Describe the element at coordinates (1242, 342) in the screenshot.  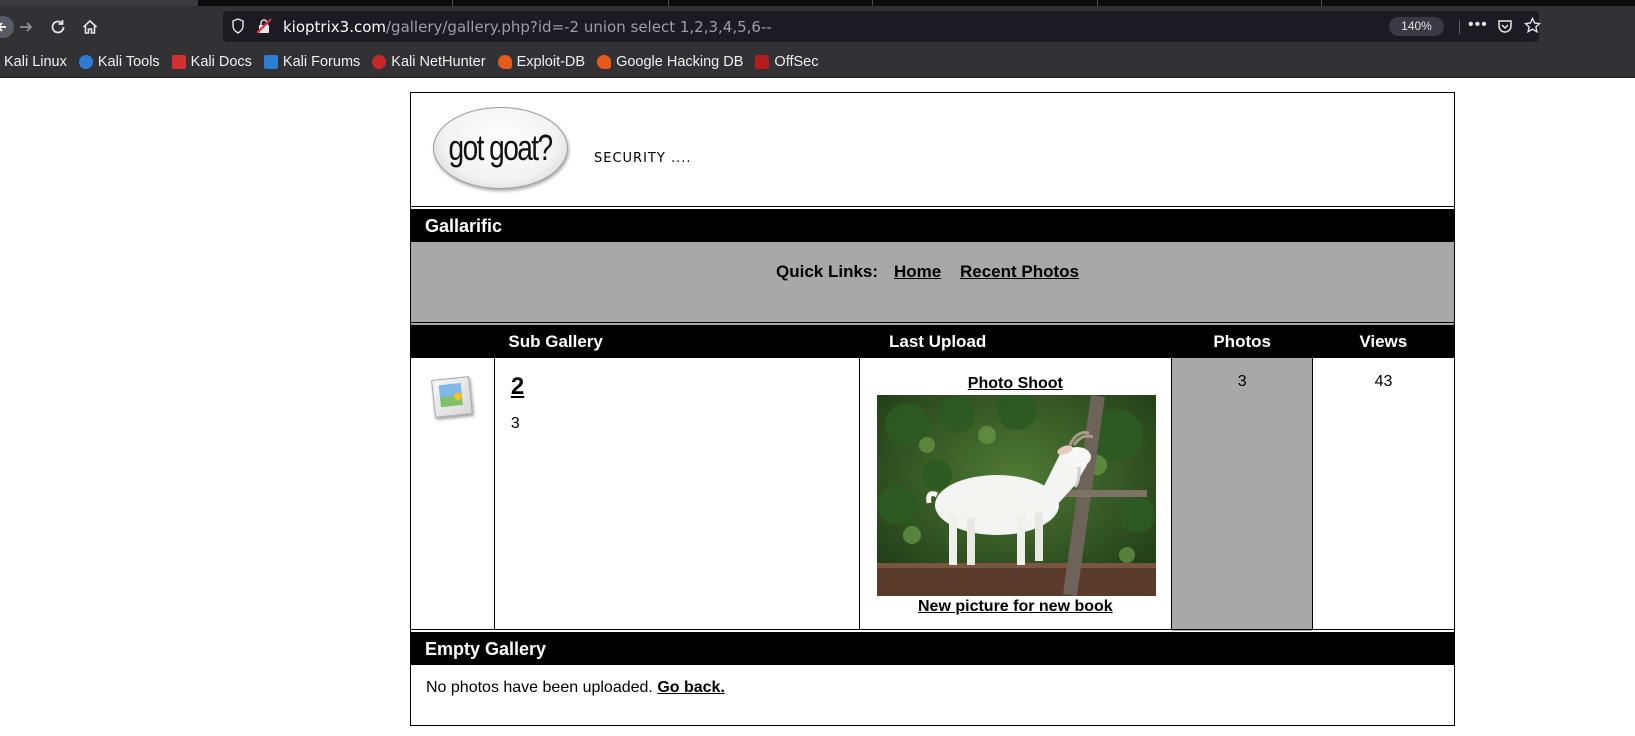
I see `table-header-photos: Photos` at that location.